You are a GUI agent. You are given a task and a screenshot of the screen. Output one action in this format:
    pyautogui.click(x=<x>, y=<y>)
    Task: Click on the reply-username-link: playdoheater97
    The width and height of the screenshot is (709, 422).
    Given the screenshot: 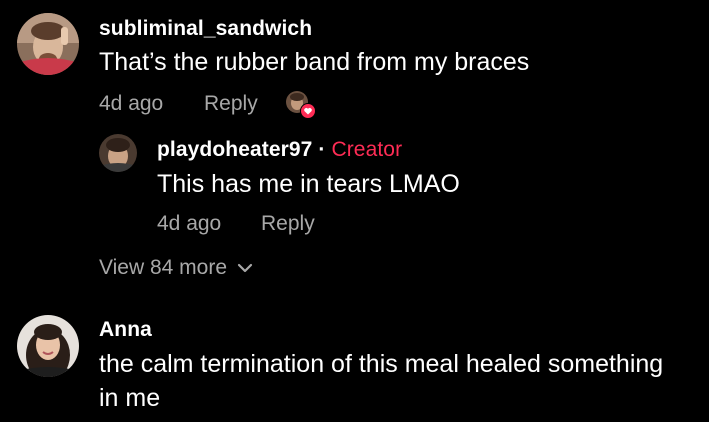 What is the action you would take?
    pyautogui.click(x=234, y=149)
    